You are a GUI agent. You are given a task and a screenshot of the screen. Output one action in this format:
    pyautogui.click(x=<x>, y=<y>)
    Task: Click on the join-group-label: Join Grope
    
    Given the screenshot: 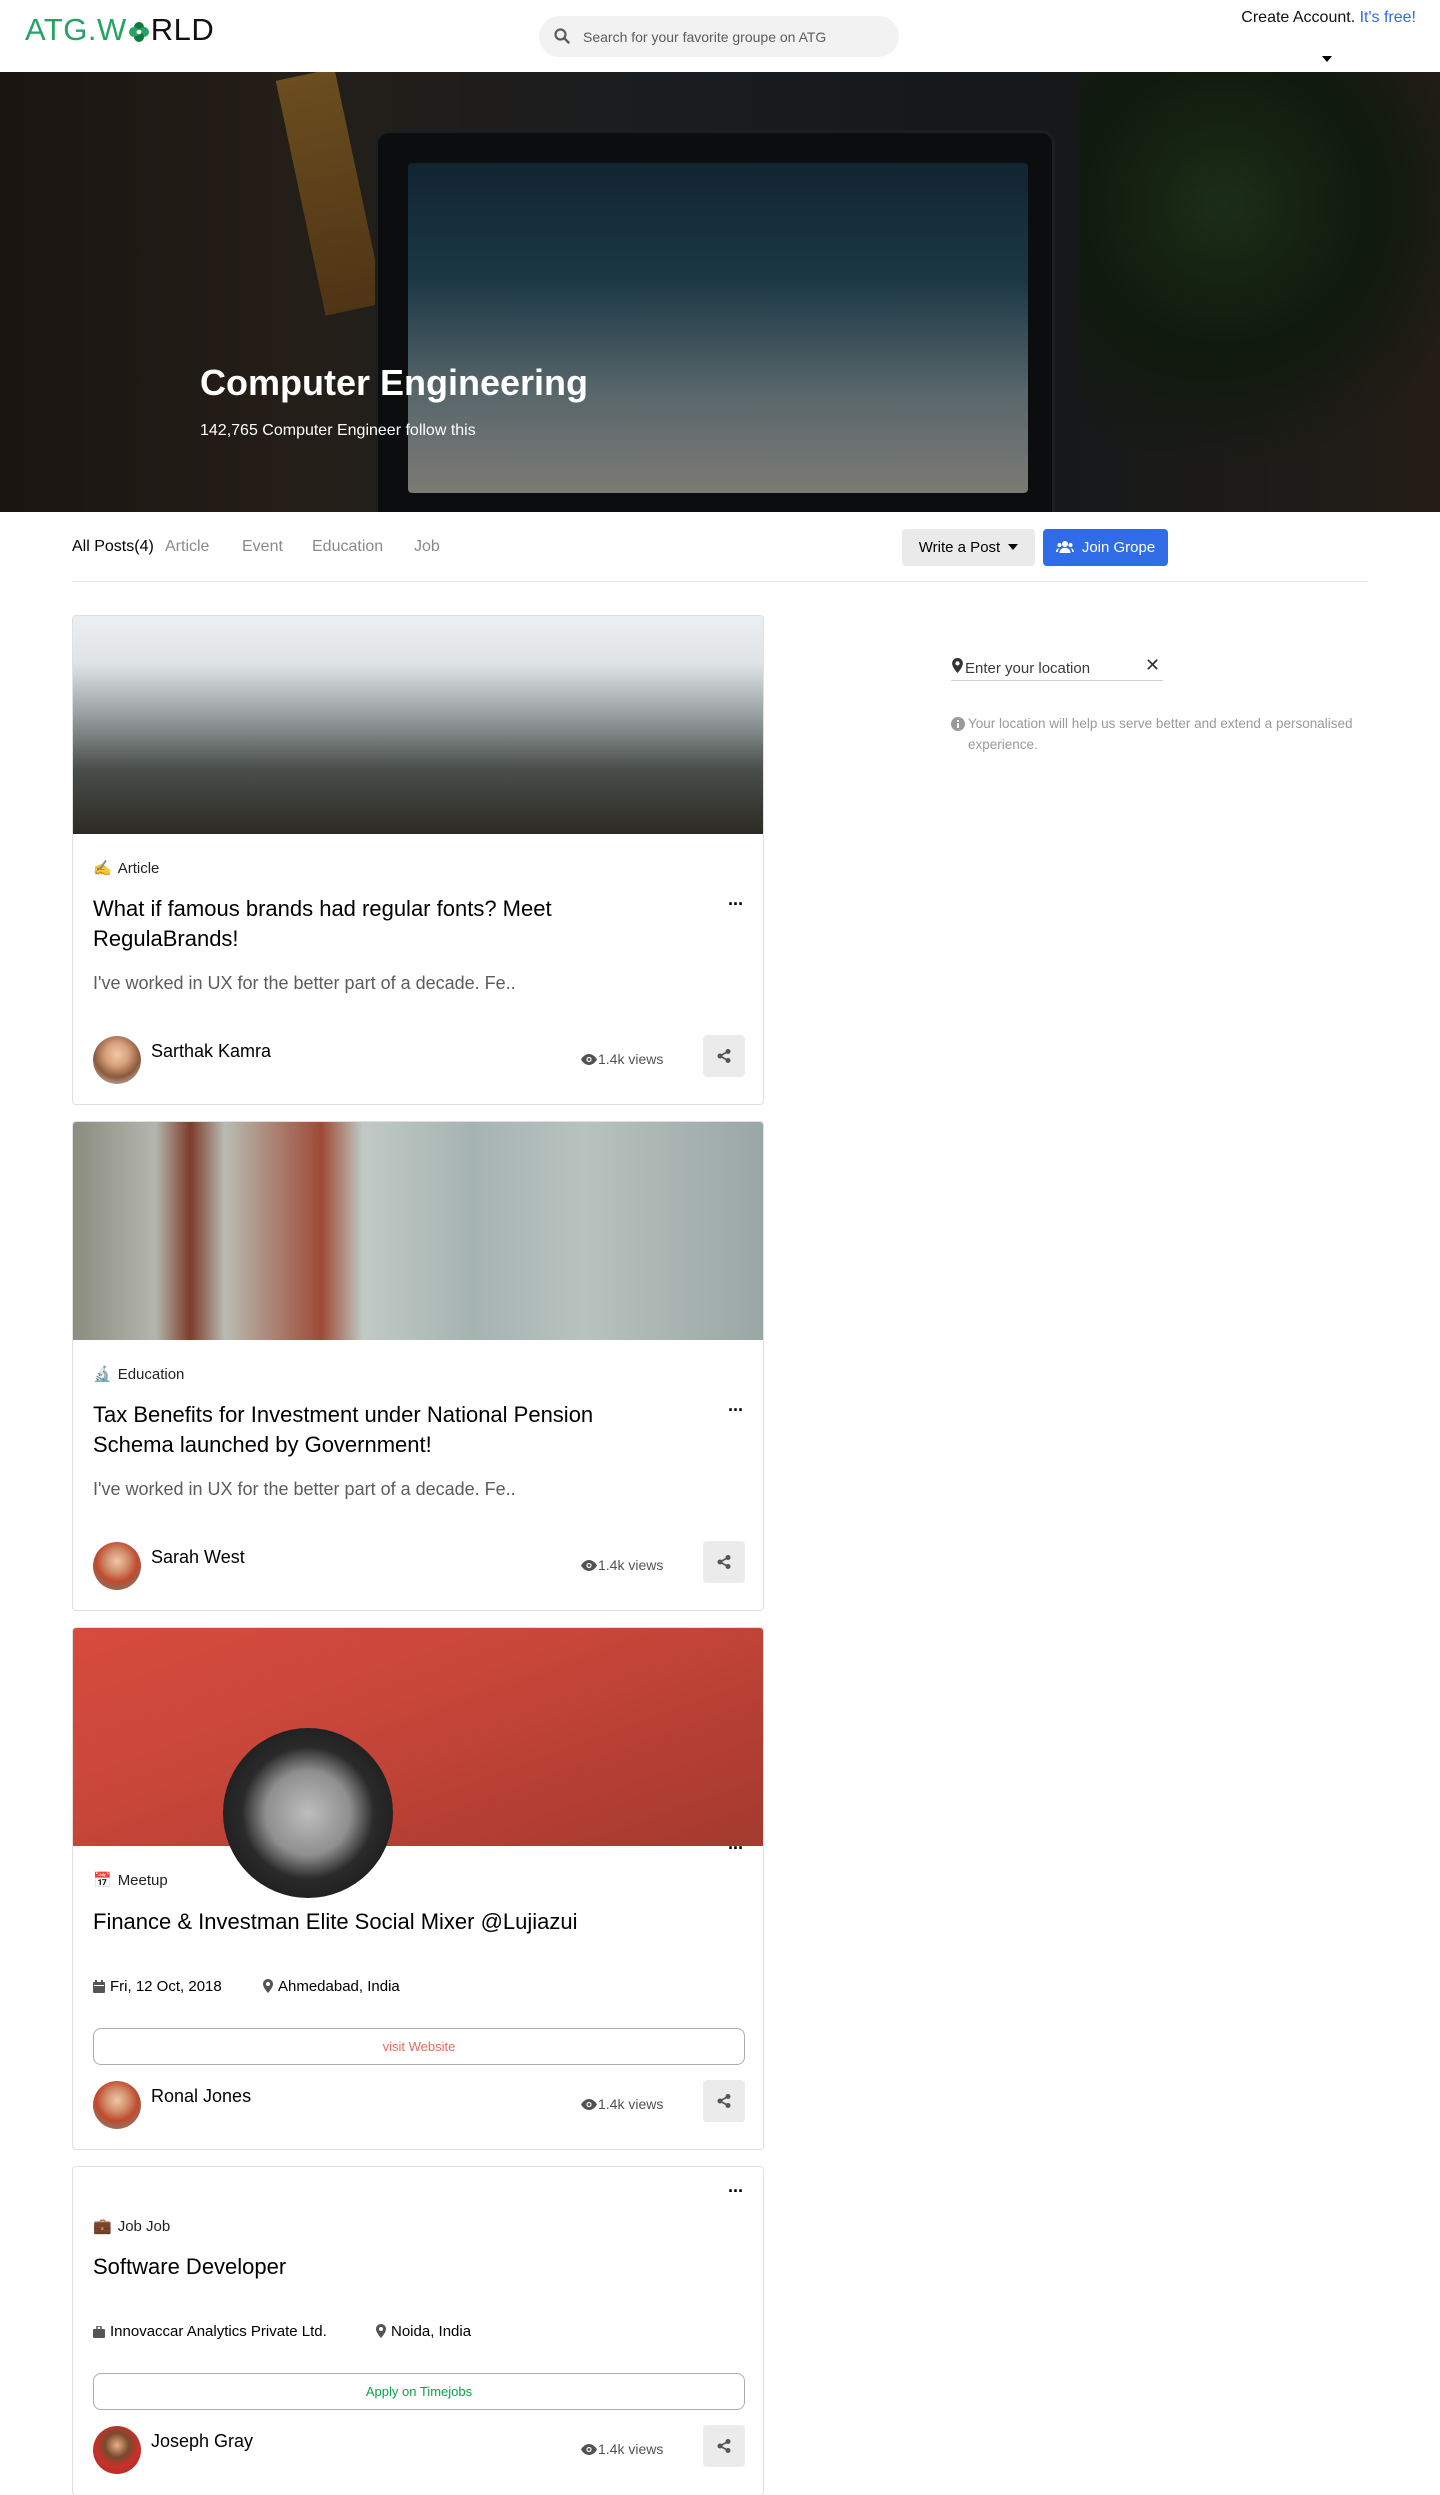 What is the action you would take?
    pyautogui.click(x=1118, y=547)
    